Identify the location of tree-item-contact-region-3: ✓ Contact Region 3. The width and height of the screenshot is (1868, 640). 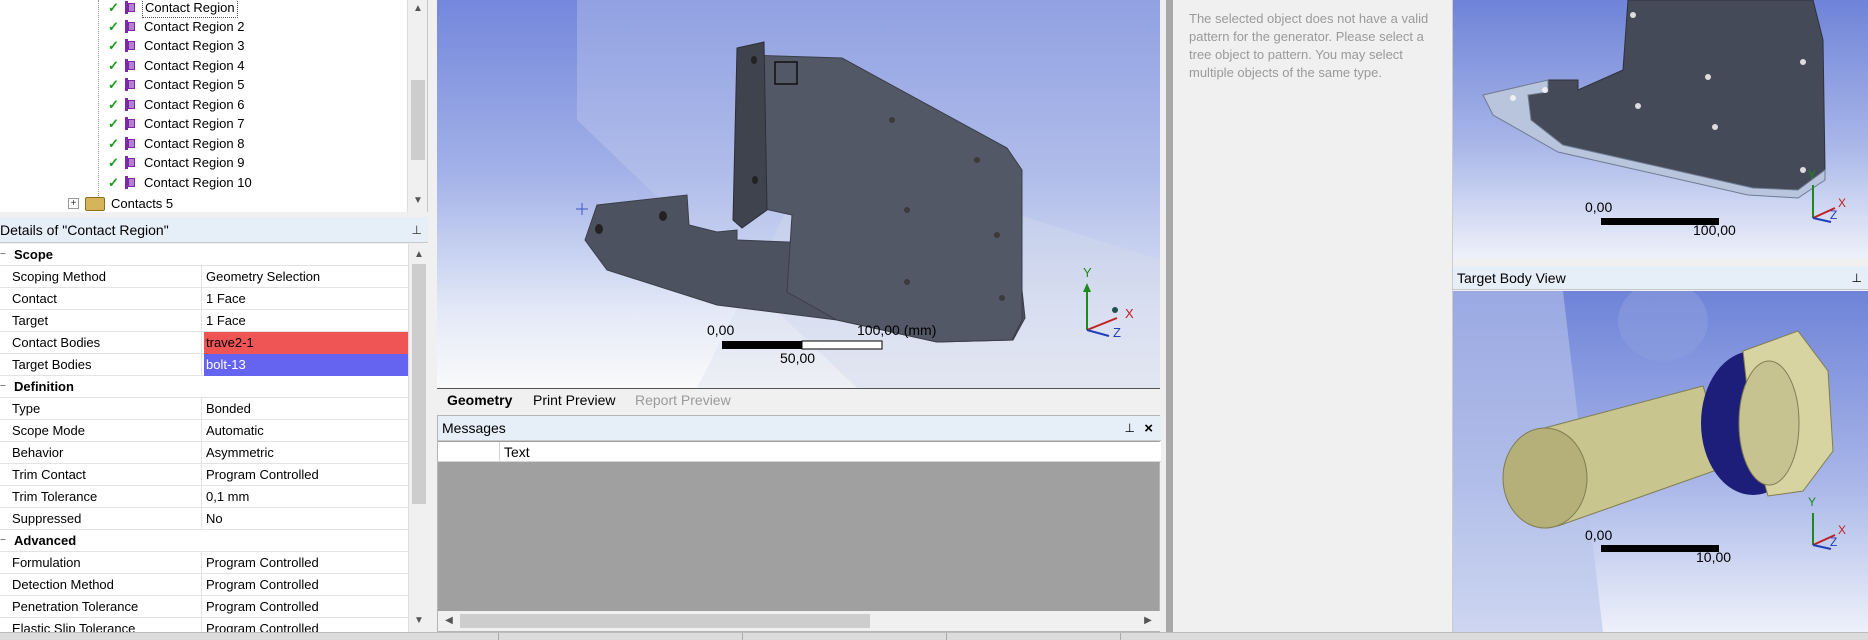
(177, 45).